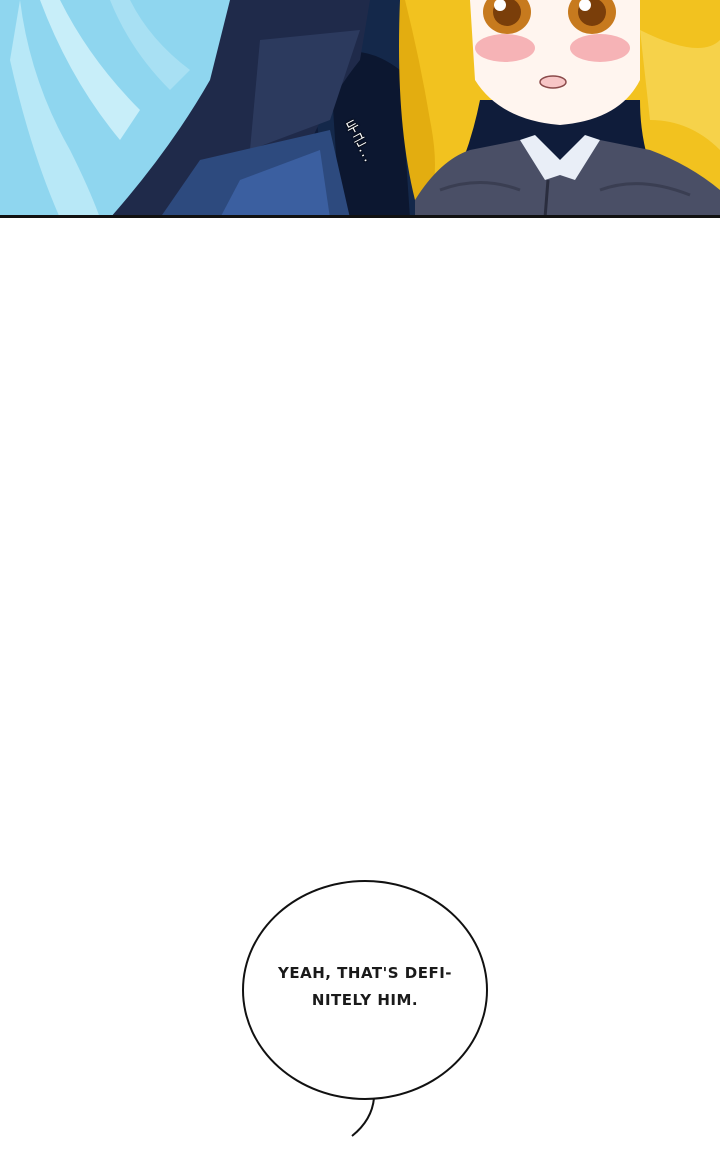 The image size is (720, 1149). I want to click on speech-bubble-text: YEAH, THAT'S DEFI-NITELY HIM., so click(365, 986).